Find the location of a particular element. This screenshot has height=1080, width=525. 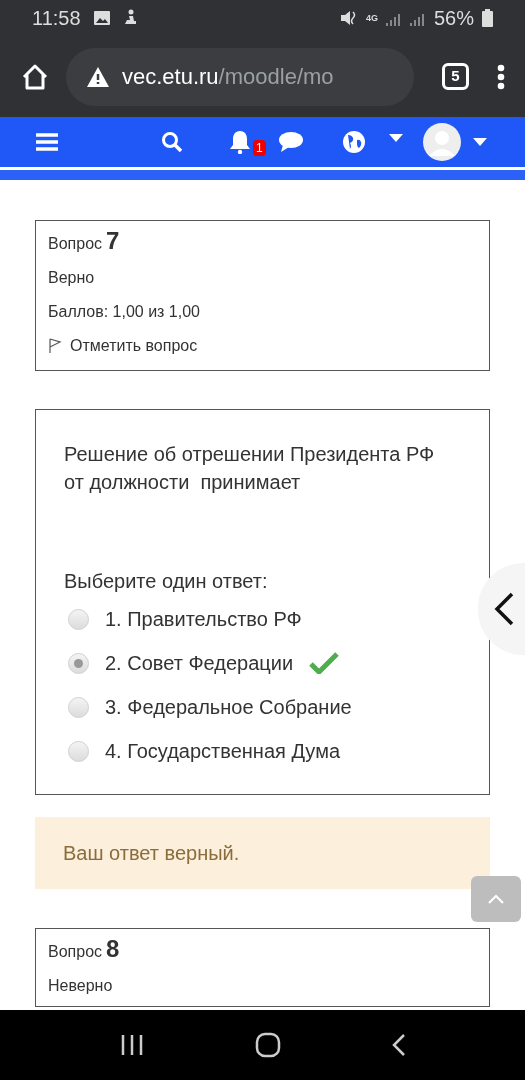

avatar-icon is located at coordinates (442, 142).